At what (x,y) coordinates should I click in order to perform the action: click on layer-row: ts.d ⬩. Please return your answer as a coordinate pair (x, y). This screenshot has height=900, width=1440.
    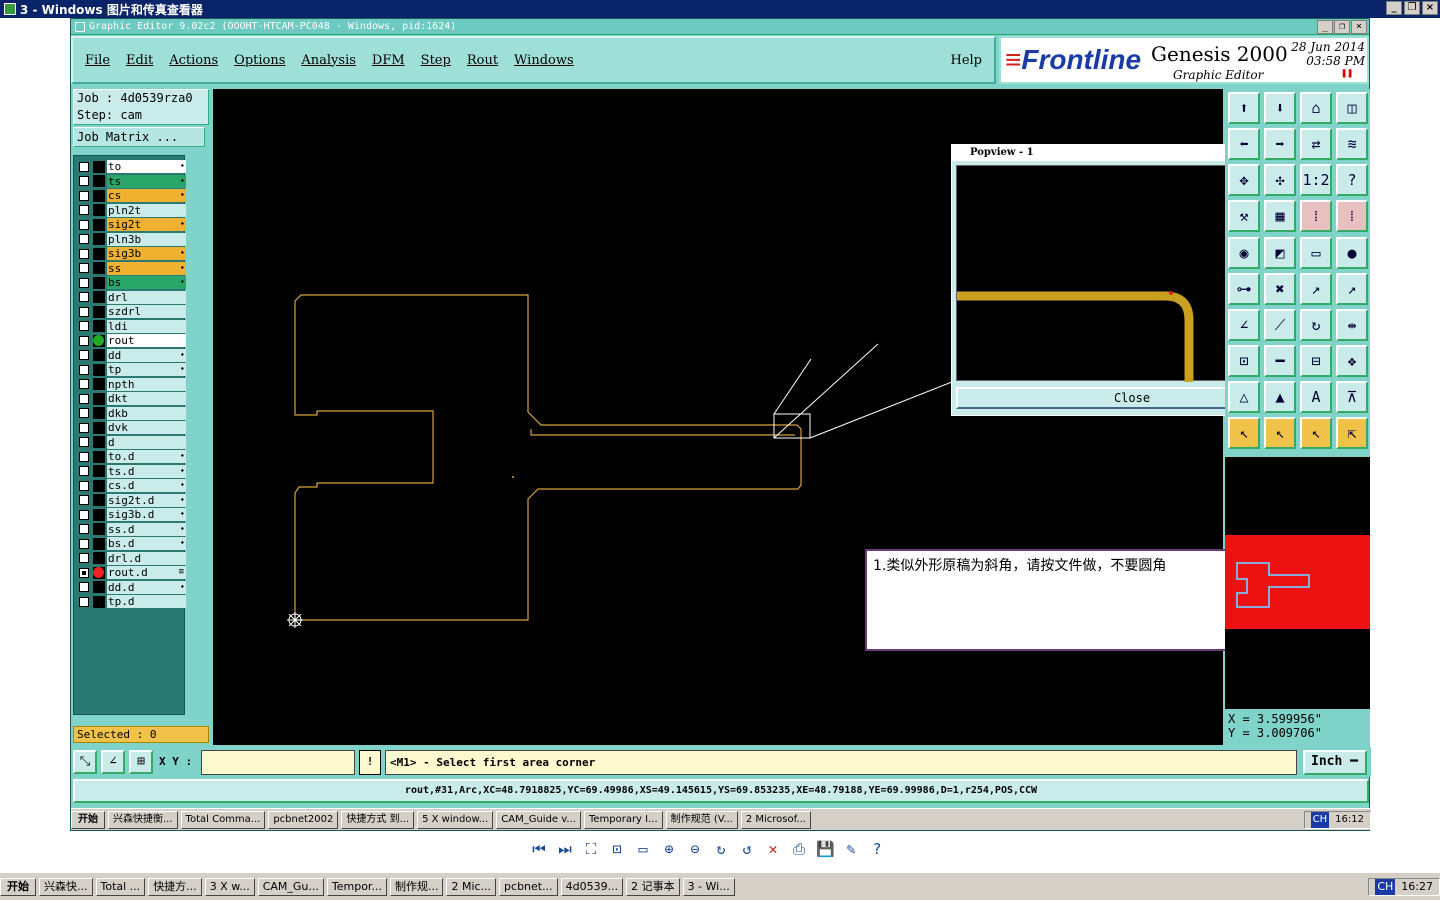
    Looking at the image, I should click on (130, 471).